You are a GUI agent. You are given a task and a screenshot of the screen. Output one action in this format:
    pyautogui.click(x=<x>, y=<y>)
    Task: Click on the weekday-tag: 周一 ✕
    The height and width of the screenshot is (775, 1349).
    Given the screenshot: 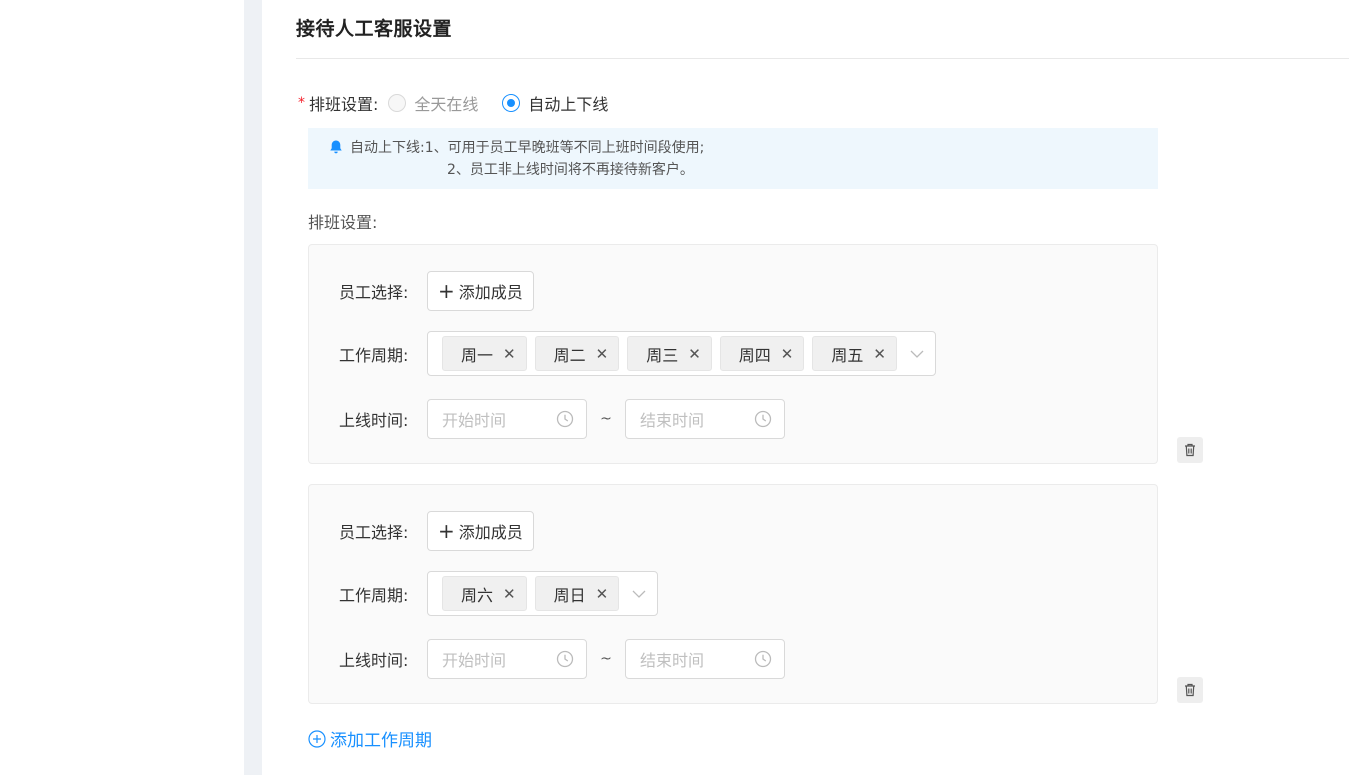 What is the action you would take?
    pyautogui.click(x=484, y=353)
    